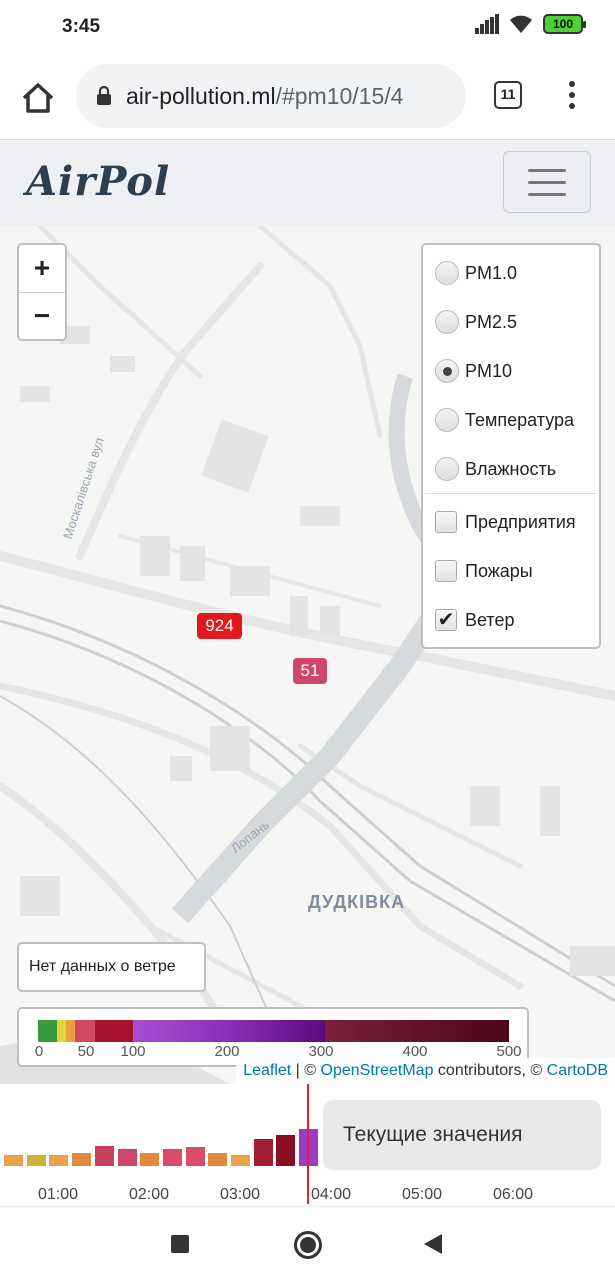 The width and height of the screenshot is (615, 1280). What do you see at coordinates (357, 902) in the screenshot?
I see `place-label: ДУДКІВКА` at bounding box center [357, 902].